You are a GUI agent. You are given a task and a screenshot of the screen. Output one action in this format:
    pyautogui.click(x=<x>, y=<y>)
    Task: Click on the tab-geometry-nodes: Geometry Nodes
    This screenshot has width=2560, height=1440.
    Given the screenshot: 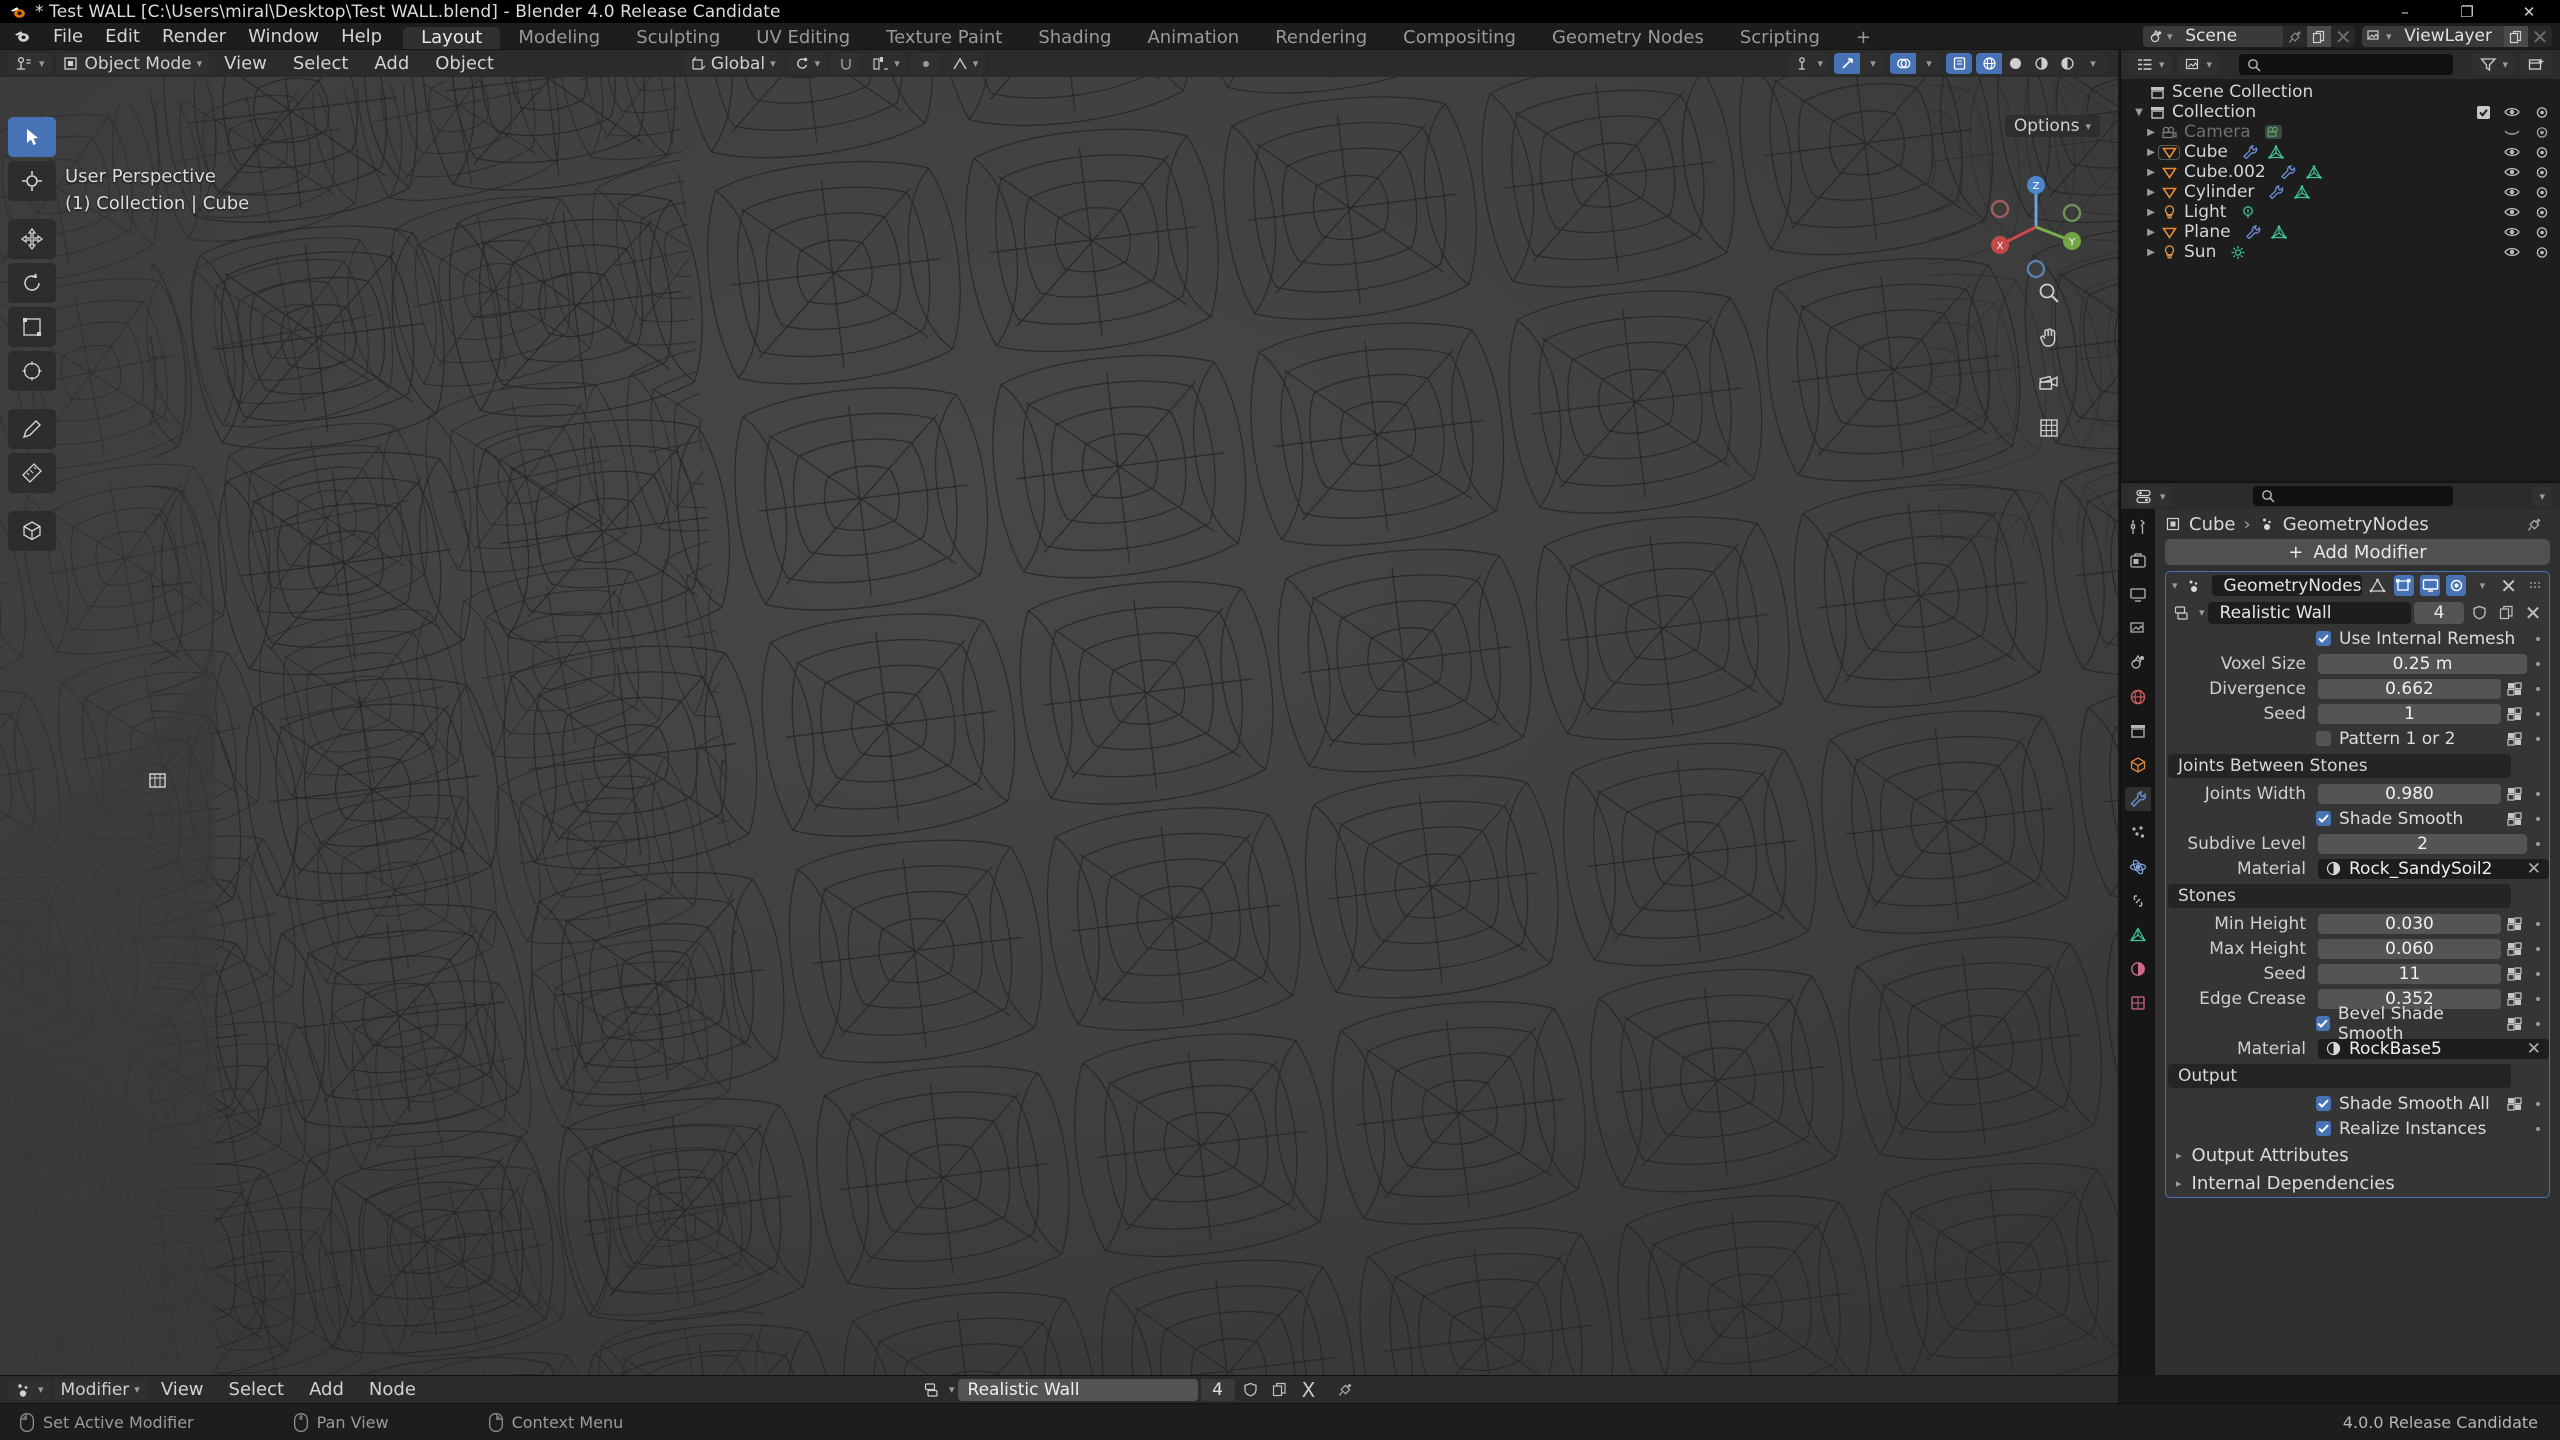 What is the action you would take?
    pyautogui.click(x=1628, y=38)
    